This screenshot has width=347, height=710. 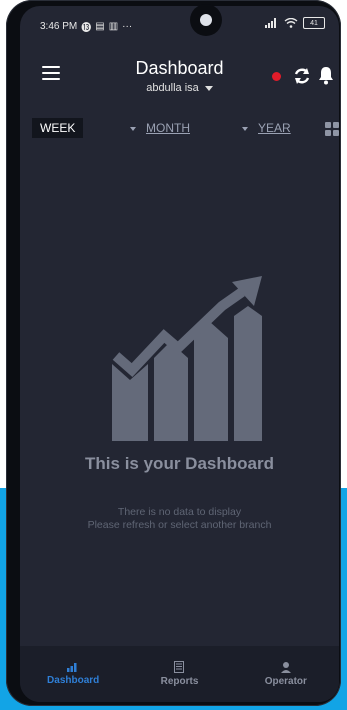 I want to click on tab-week: WEEK, so click(x=58, y=128).